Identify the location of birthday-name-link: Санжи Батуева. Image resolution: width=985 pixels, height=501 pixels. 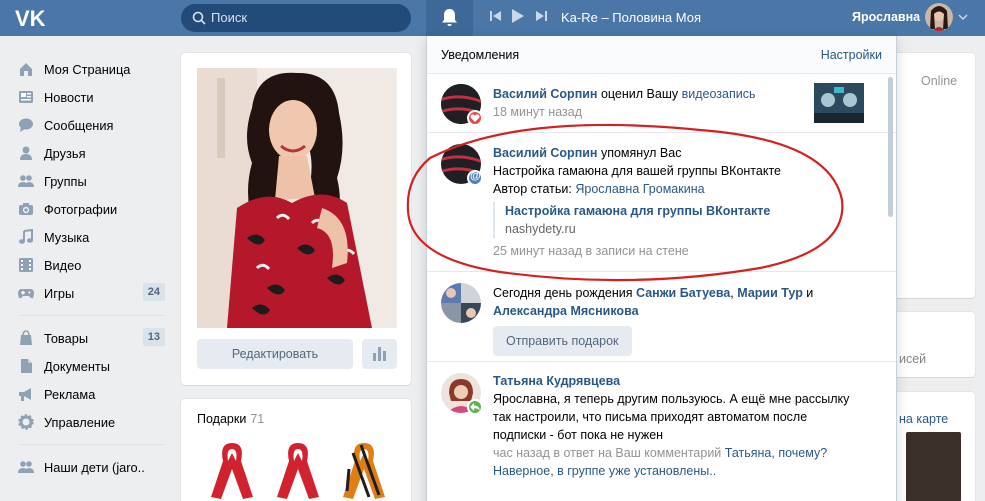
(683, 293).